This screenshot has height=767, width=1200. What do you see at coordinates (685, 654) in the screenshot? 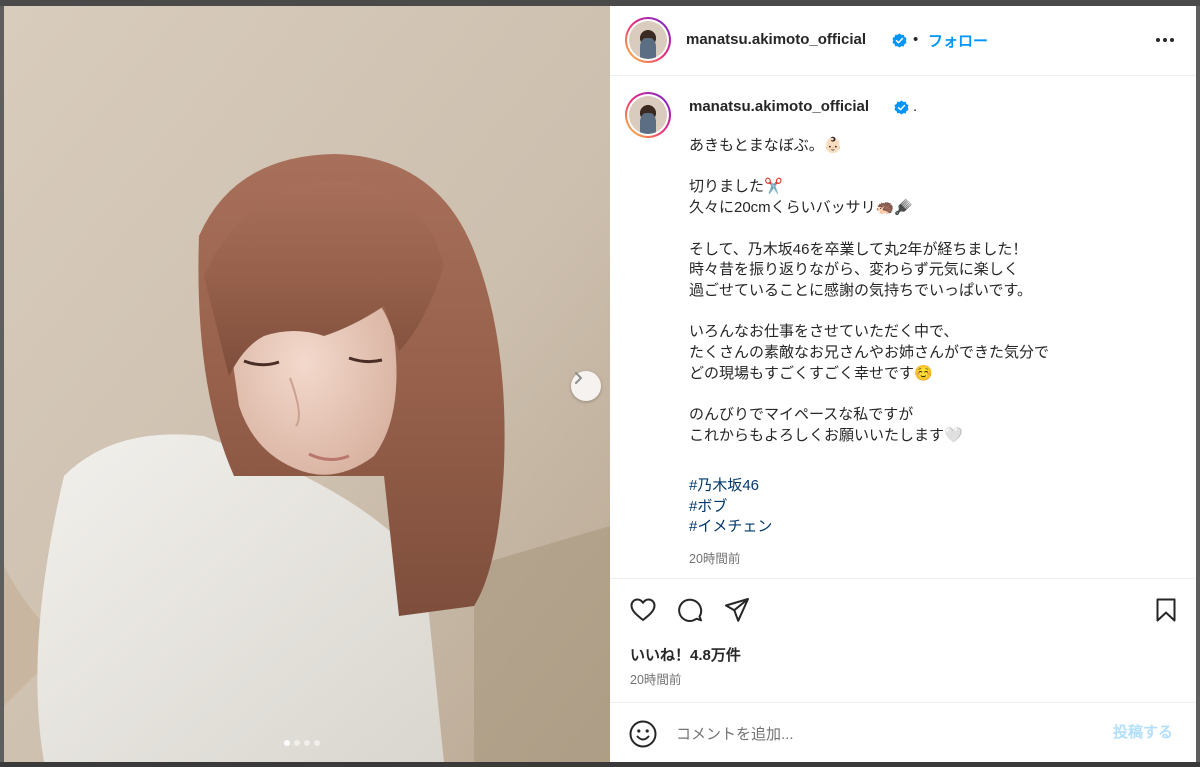
I see `likes-count: いいね！4.8万件` at bounding box center [685, 654].